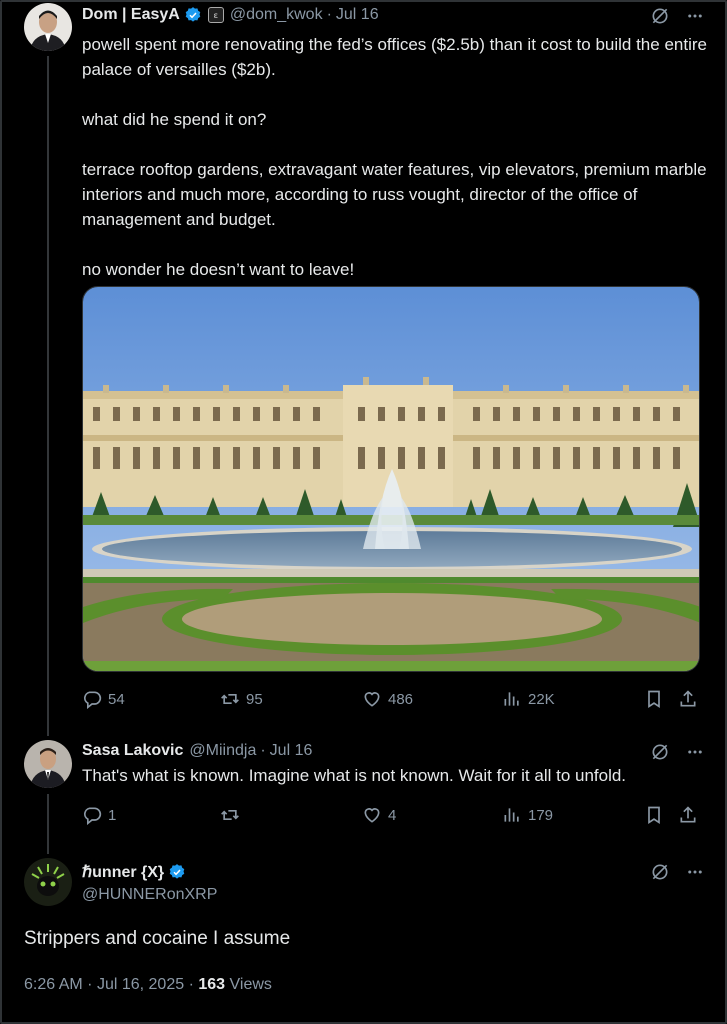 Image resolution: width=727 pixels, height=1024 pixels. Describe the element at coordinates (212, 984) in the screenshot. I see `views-count: 163` at that location.